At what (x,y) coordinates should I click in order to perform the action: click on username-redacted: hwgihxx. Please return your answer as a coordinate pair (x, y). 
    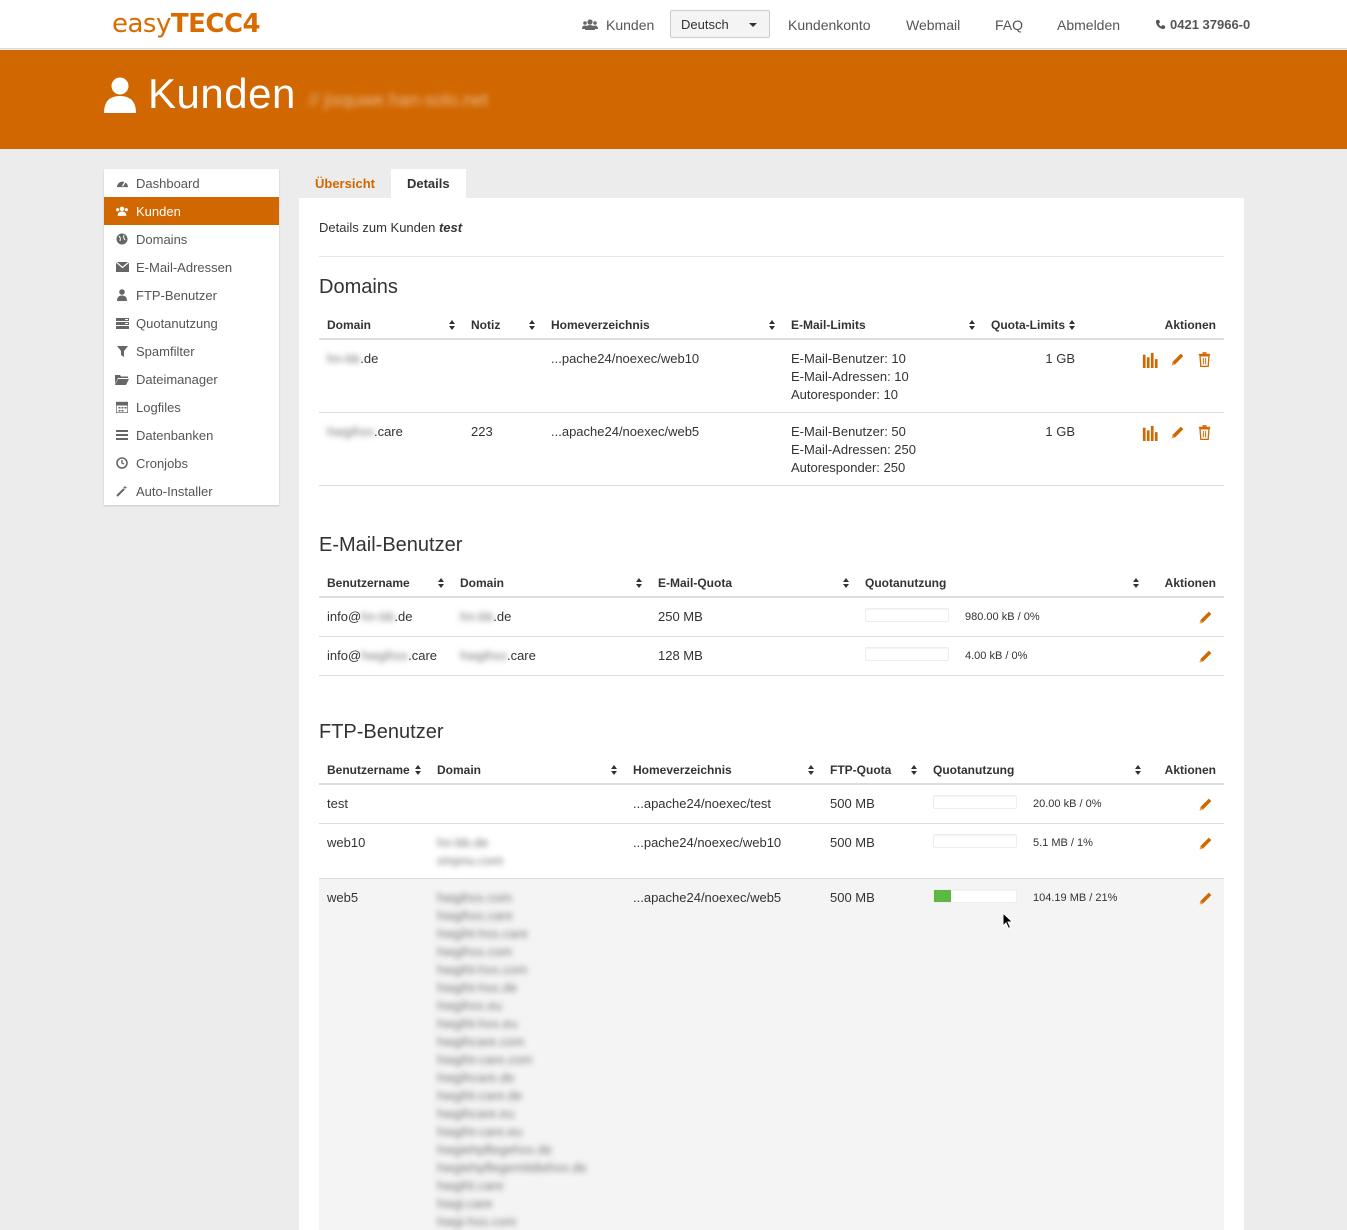
    Looking at the image, I should click on (385, 655).